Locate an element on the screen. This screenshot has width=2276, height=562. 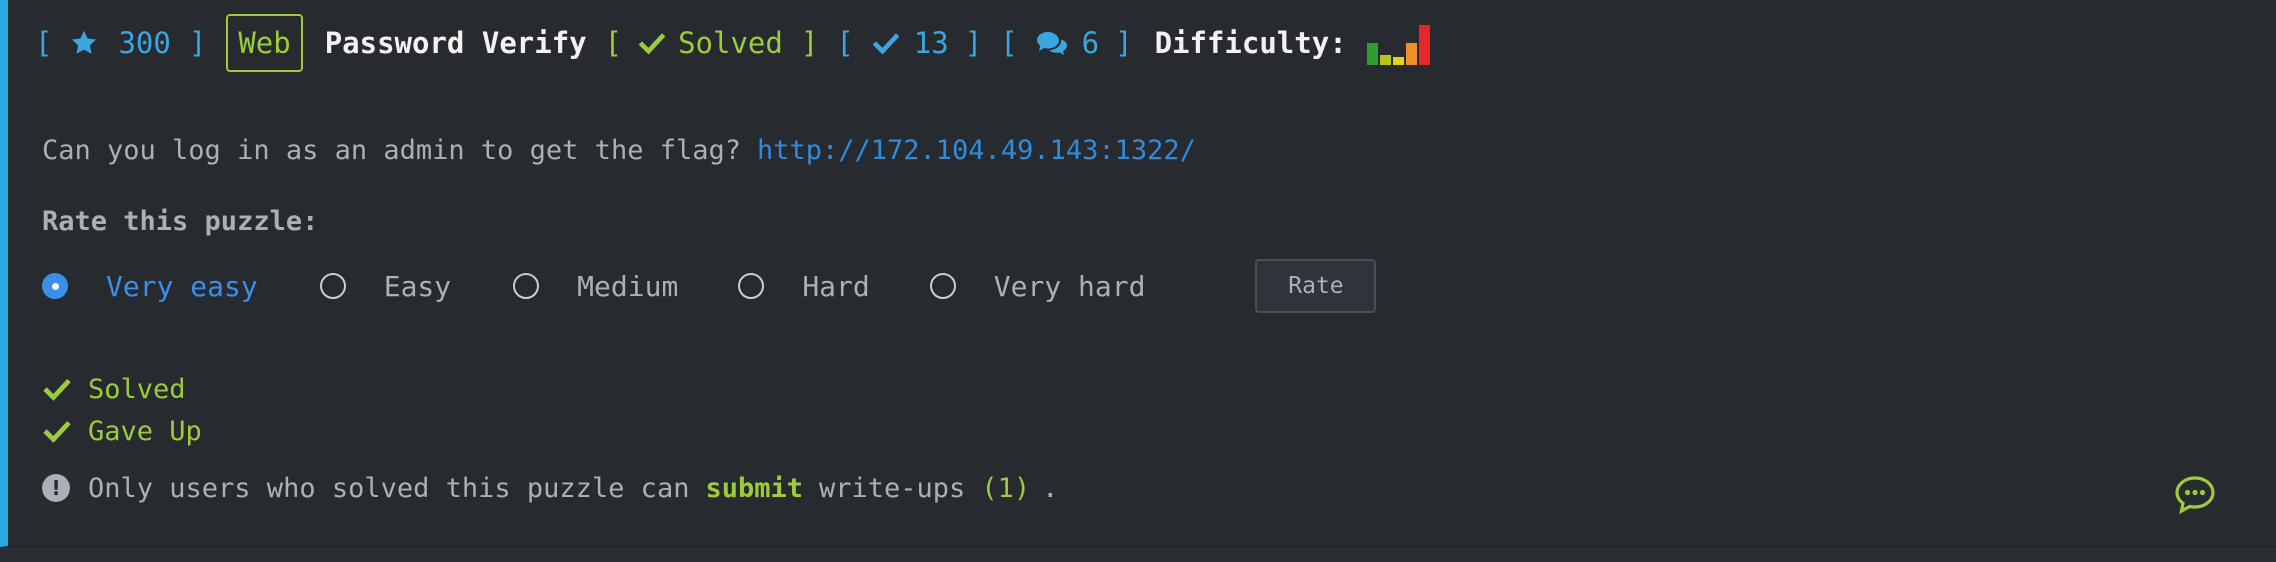
rating-option-very-easy: Very easy is located at coordinates (150, 286).